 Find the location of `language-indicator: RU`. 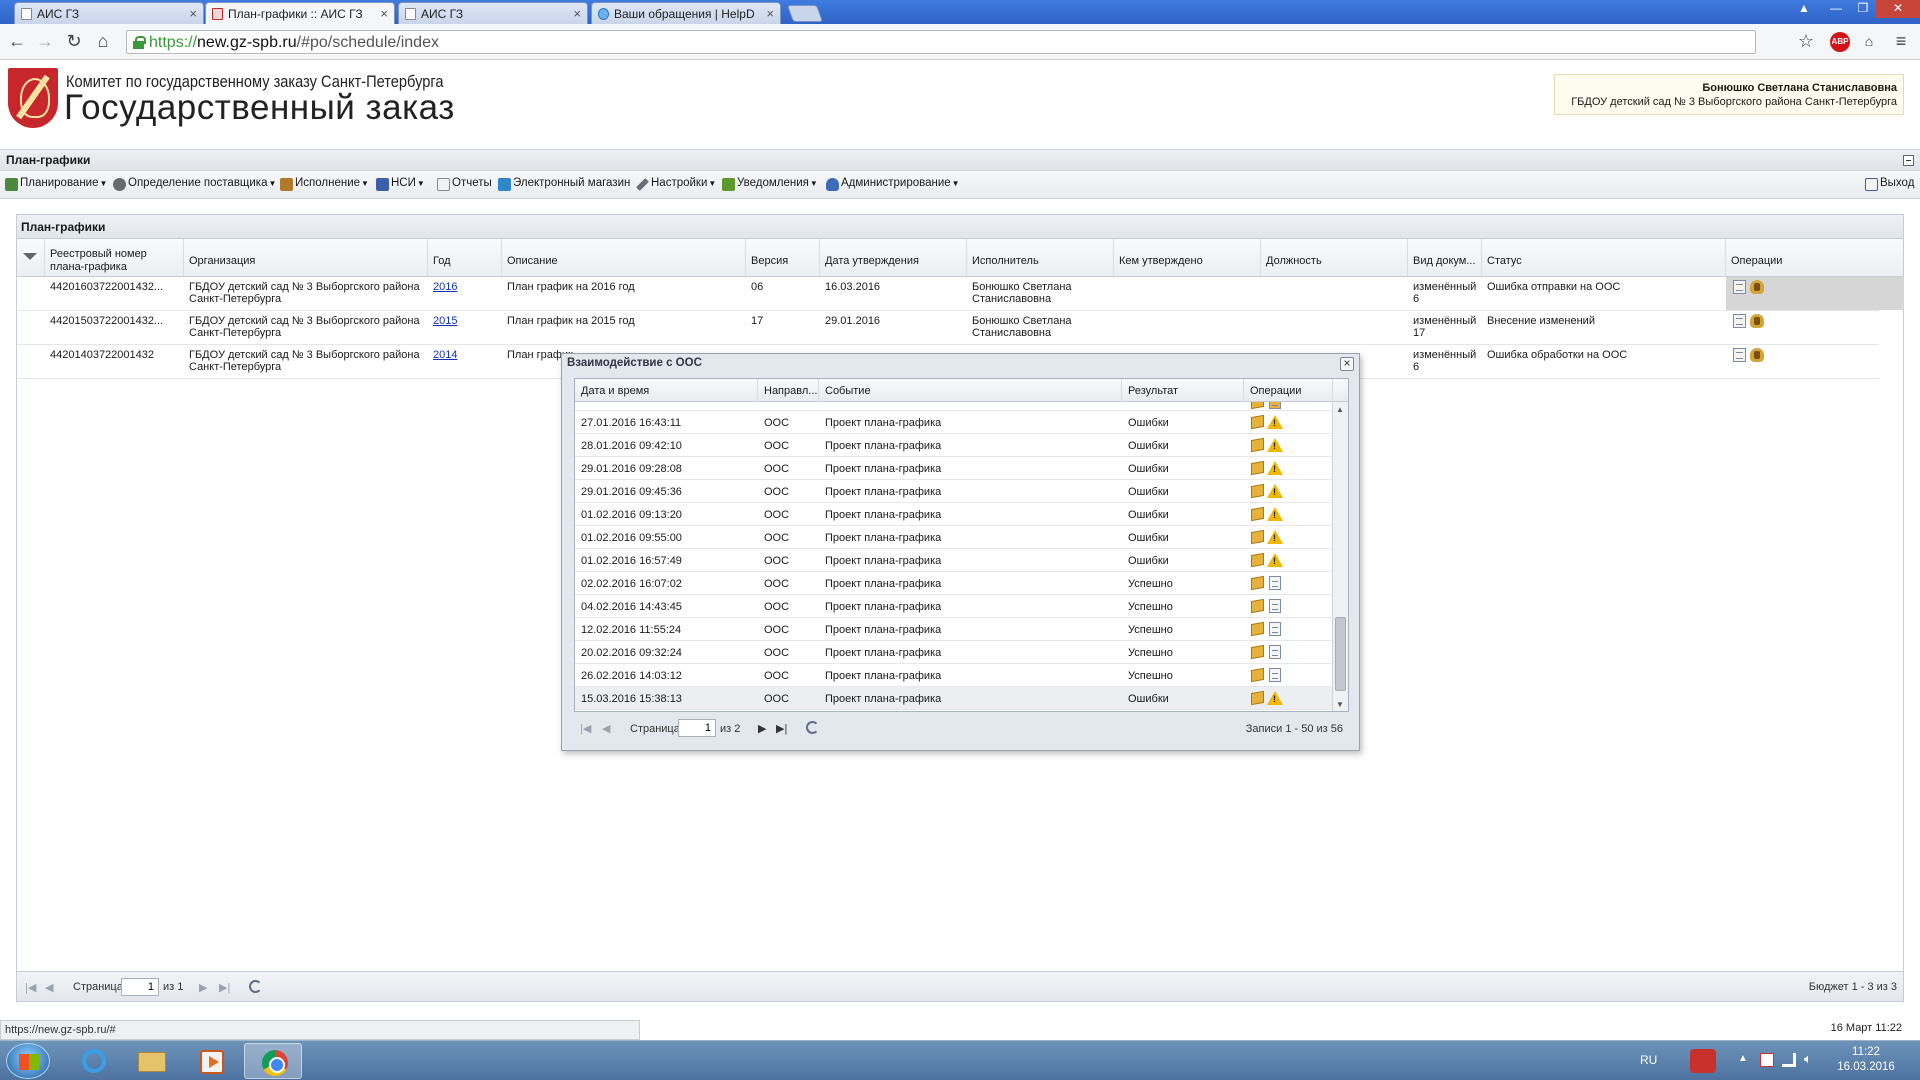

language-indicator: RU is located at coordinates (1648, 1060).